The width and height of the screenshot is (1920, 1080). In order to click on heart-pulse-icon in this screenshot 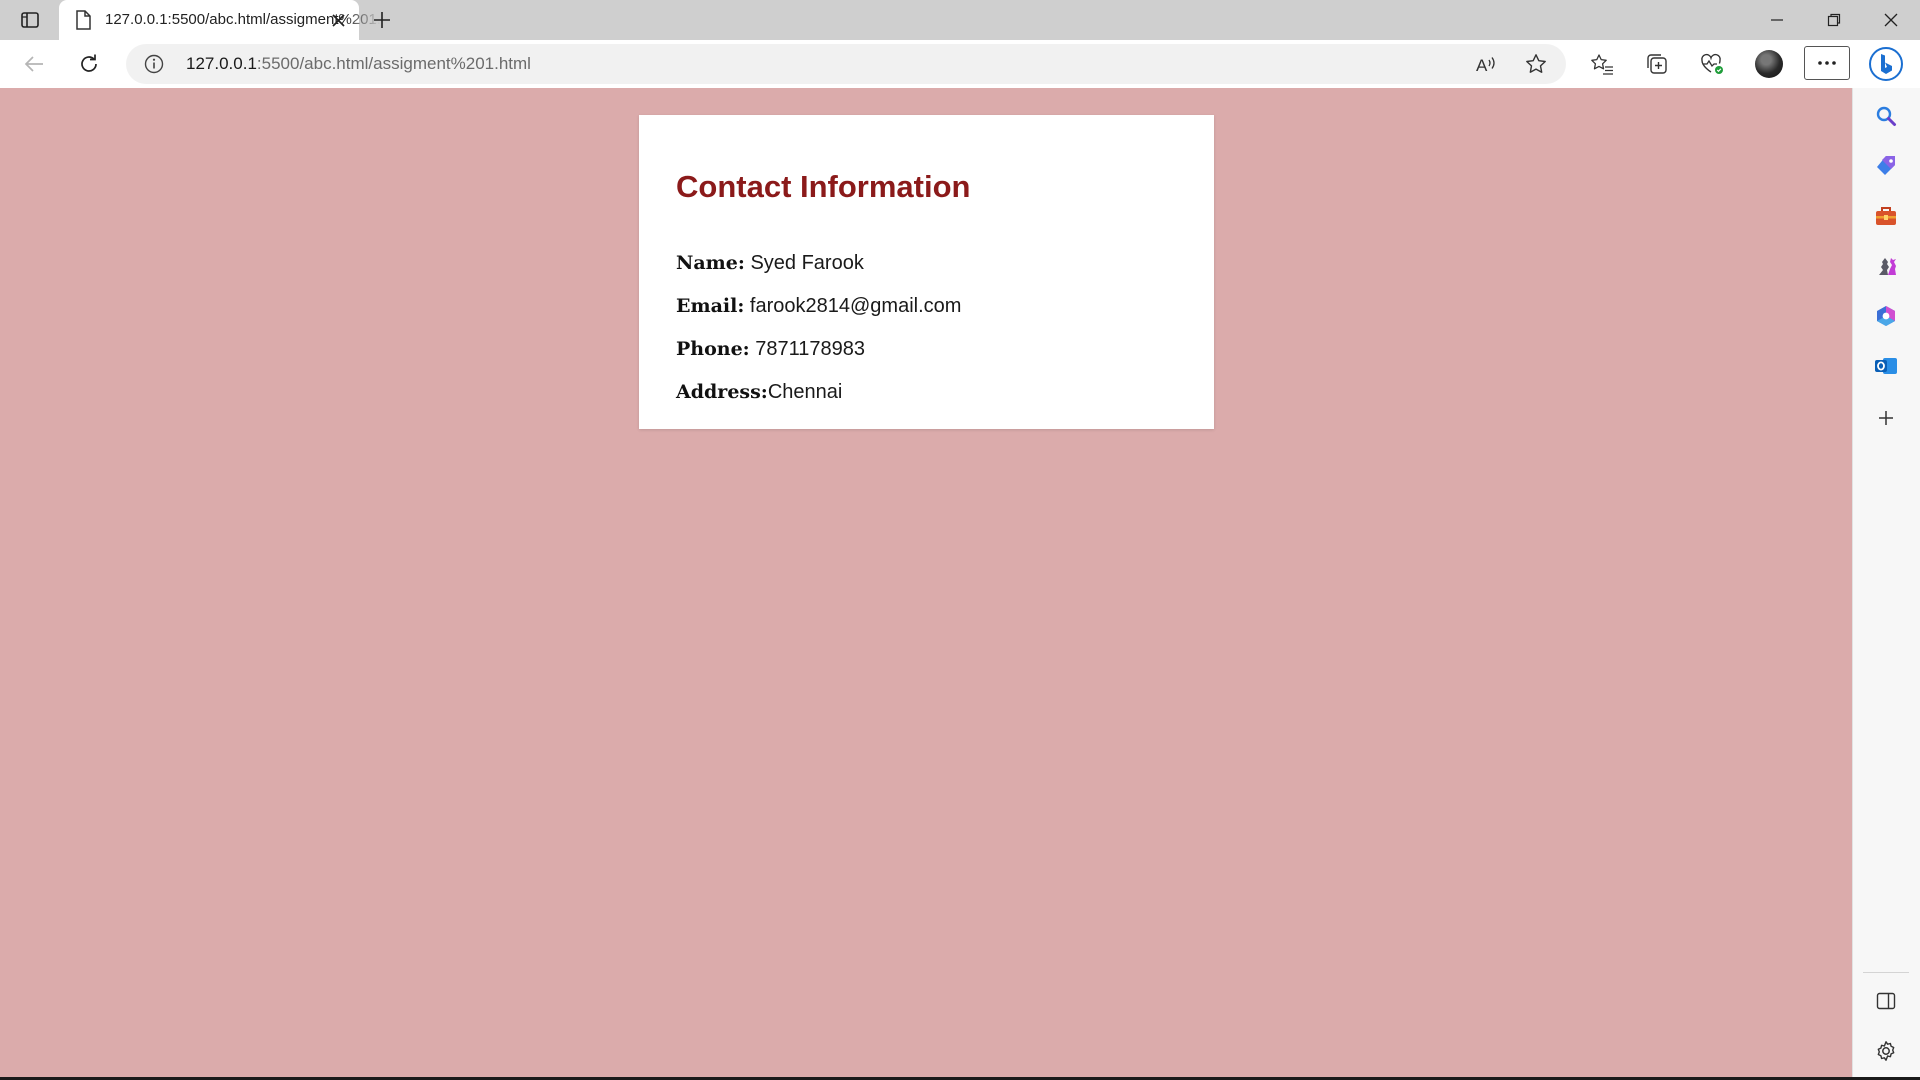, I will do `click(1712, 63)`.